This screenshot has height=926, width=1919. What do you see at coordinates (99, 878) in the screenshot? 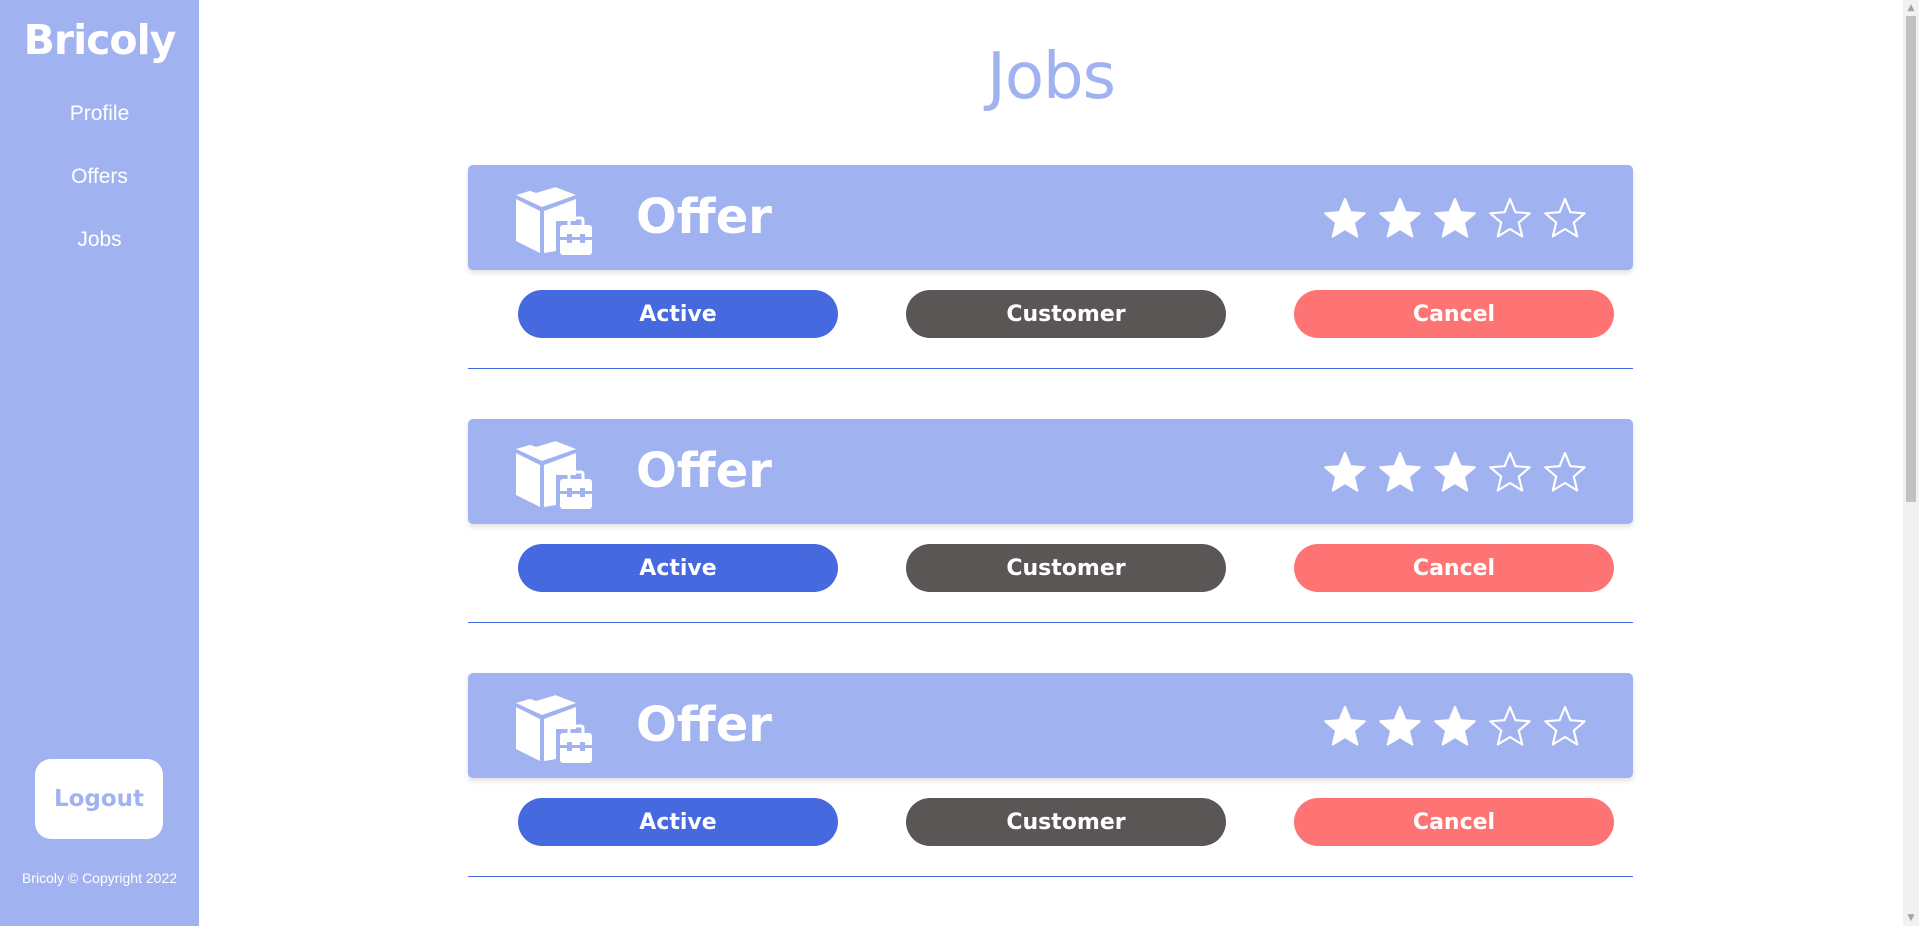
I see `copyright-text: Bricoly © Copyright 2022` at bounding box center [99, 878].